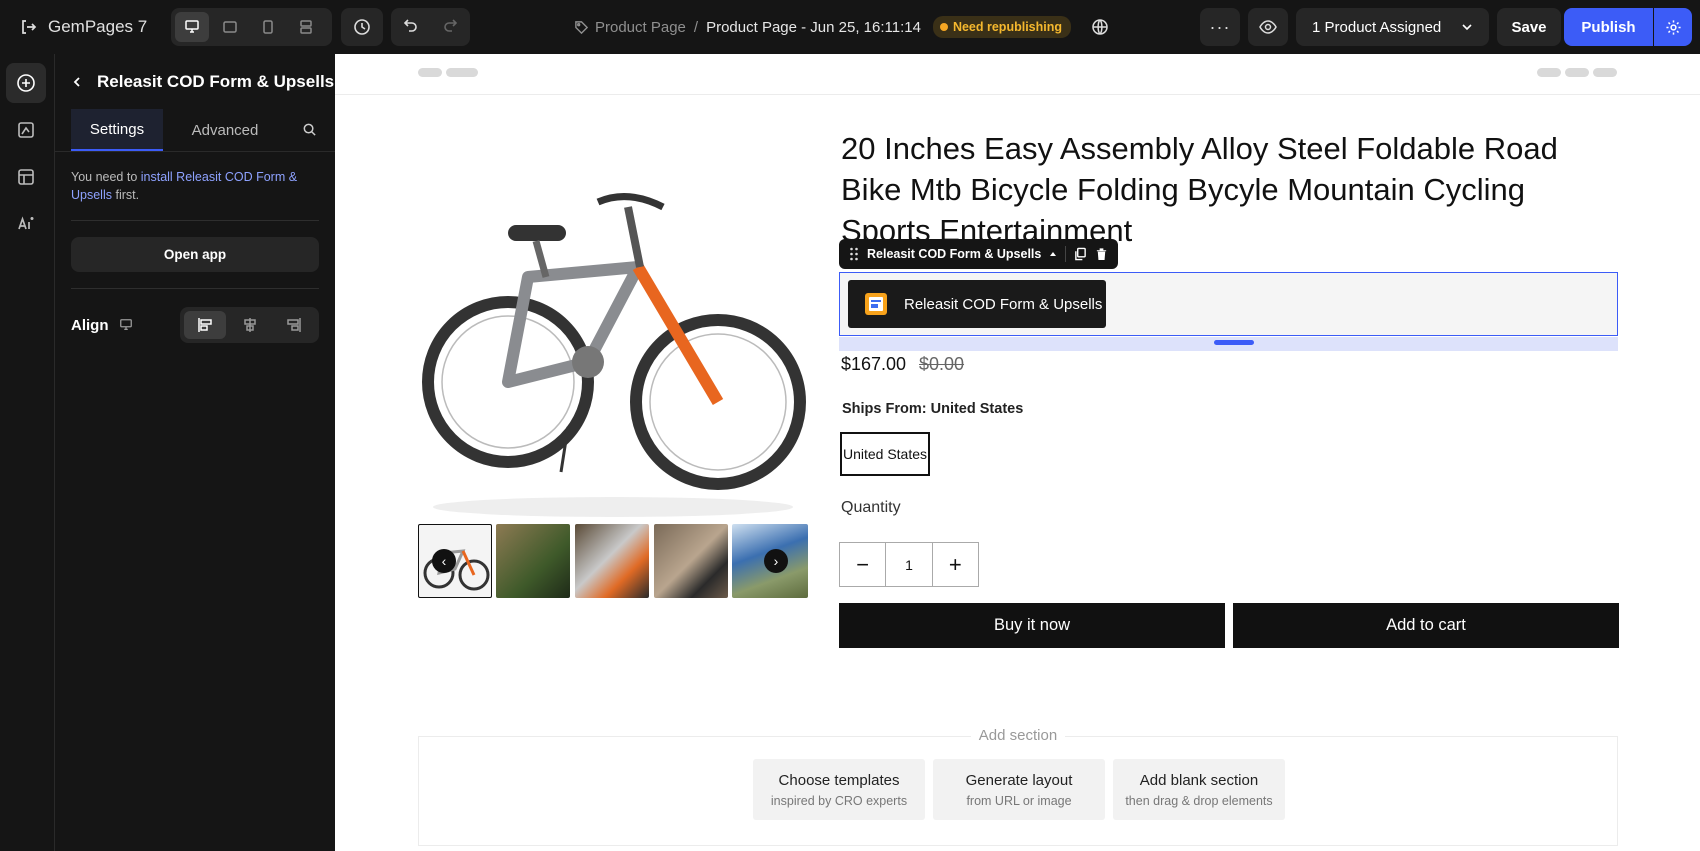 Image resolution: width=1700 pixels, height=851 pixels. Describe the element at coordinates (1019, 800) in the screenshot. I see `option-subtitle: from URL or image` at that location.